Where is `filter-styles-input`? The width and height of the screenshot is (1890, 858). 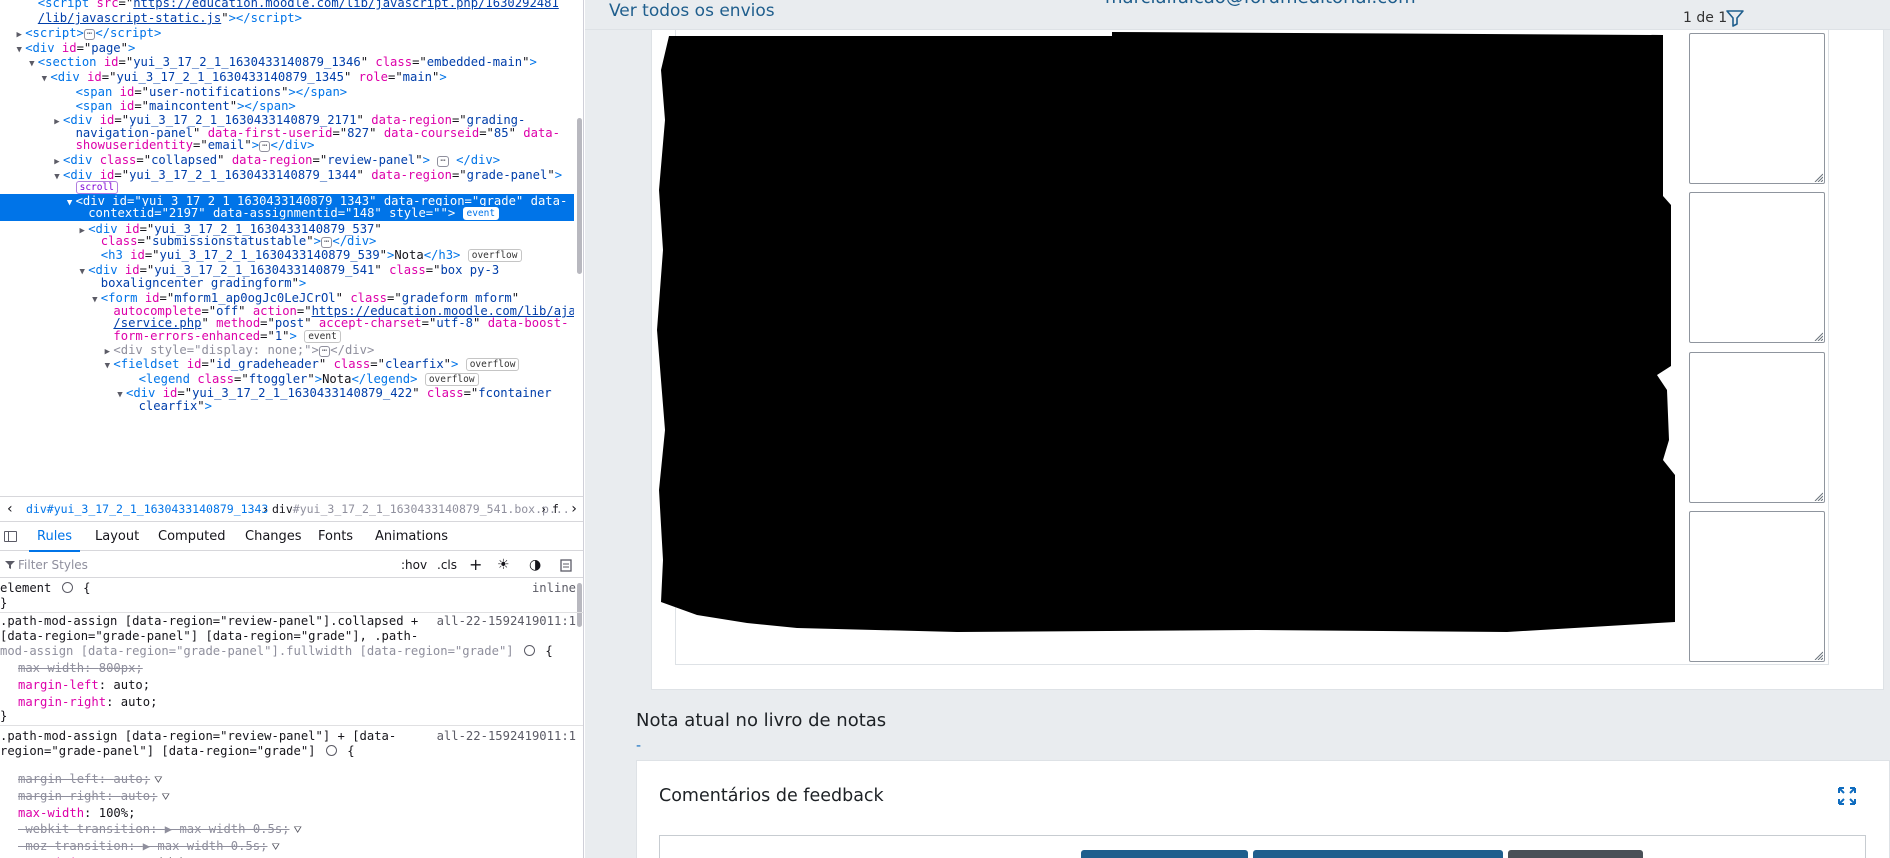 filter-styles-input is located at coordinates (158, 565).